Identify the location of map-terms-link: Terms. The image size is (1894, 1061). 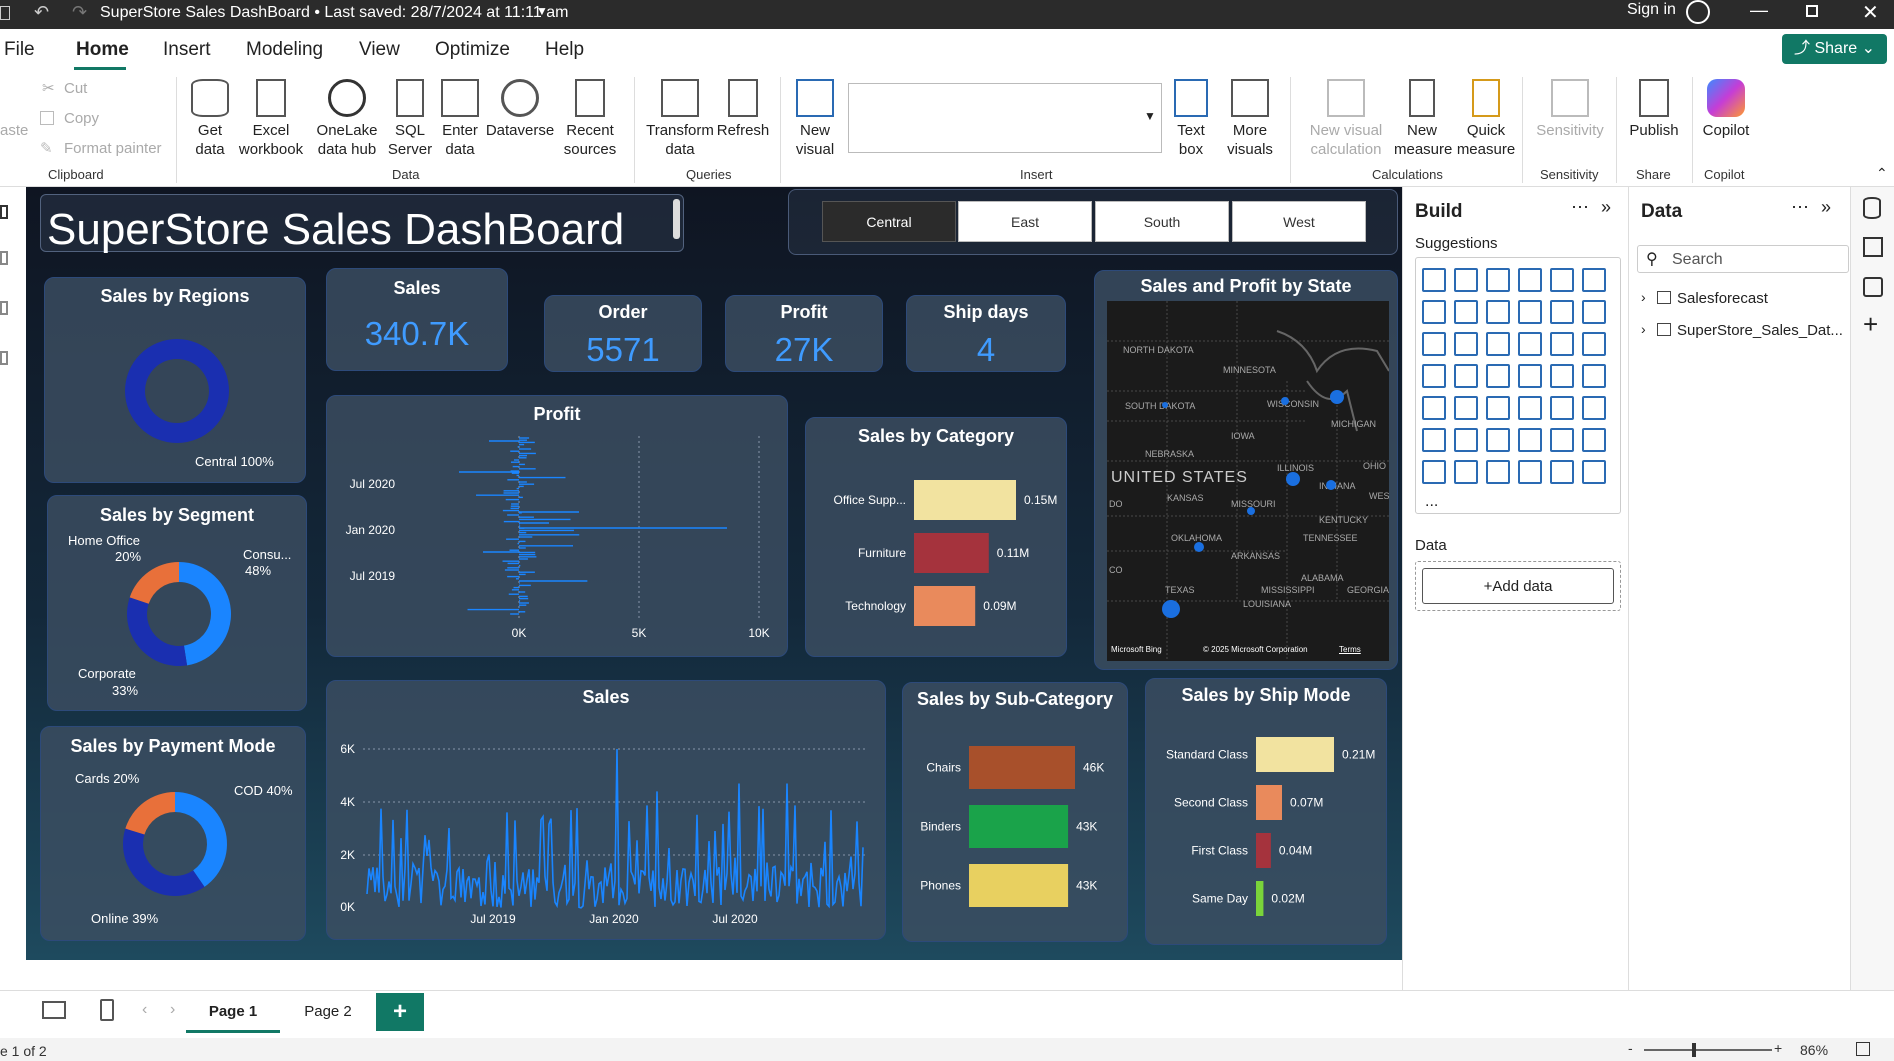
(1350, 649).